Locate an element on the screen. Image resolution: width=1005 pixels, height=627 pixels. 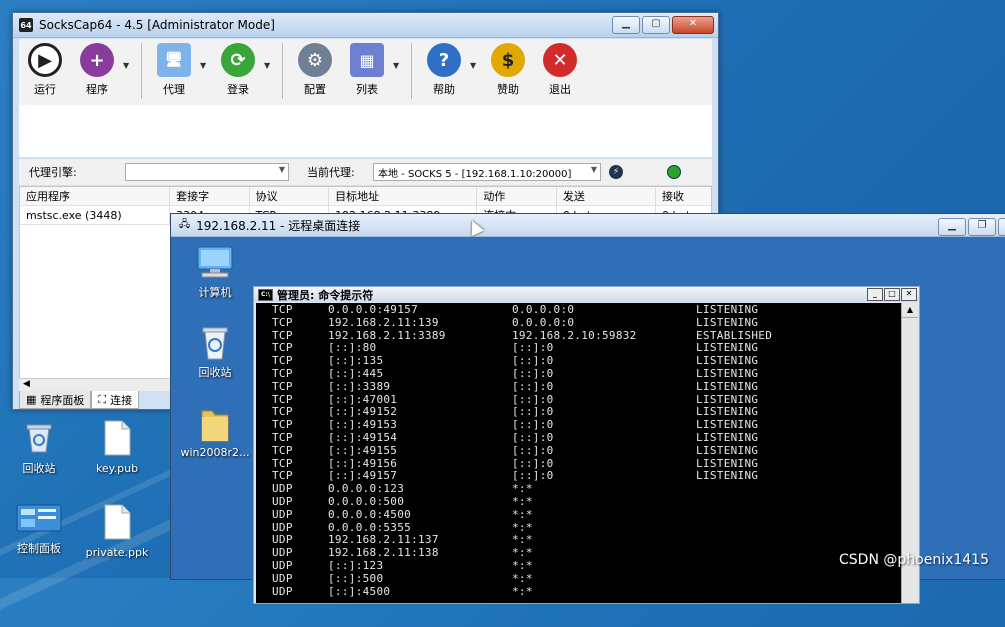
console-field: 192.168.2.10:59832 is located at coordinates (574, 335).